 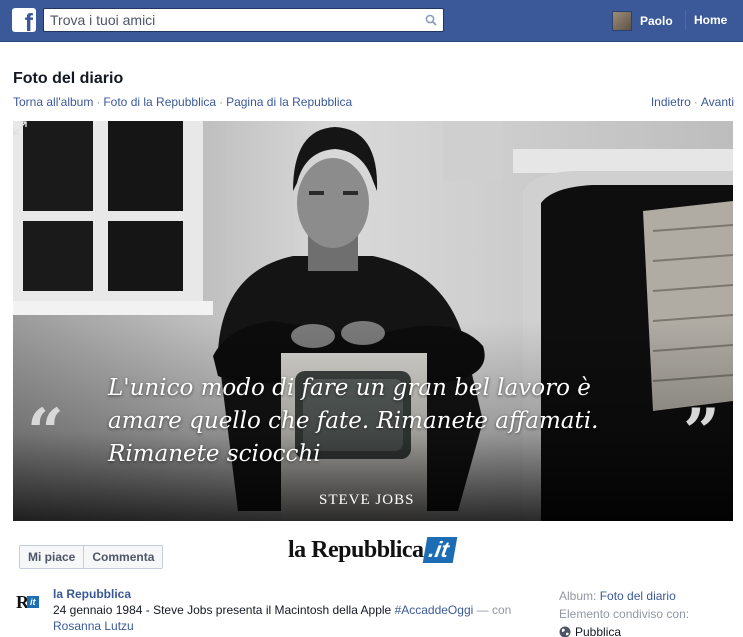 What do you see at coordinates (20, 128) in the screenshot?
I see `expand-icon` at bounding box center [20, 128].